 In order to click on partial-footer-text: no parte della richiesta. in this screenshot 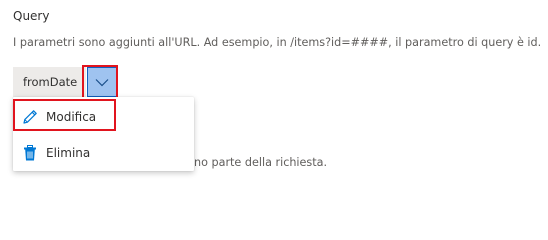, I will do `click(261, 162)`.